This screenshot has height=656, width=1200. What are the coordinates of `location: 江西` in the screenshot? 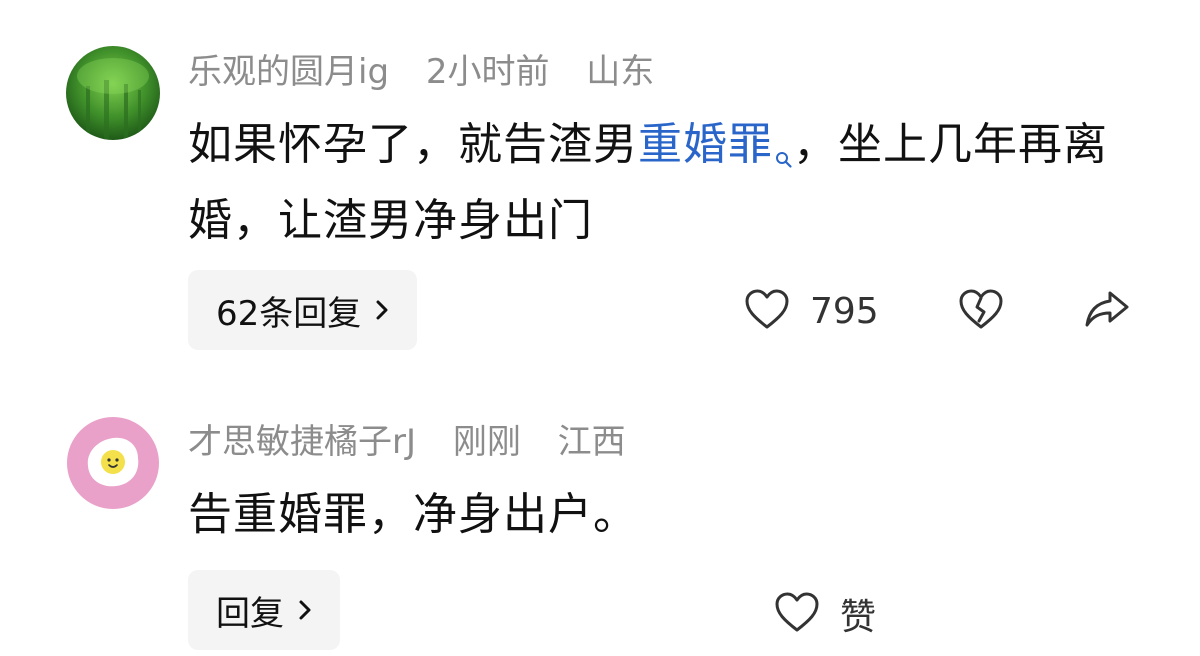 It's located at (591, 442).